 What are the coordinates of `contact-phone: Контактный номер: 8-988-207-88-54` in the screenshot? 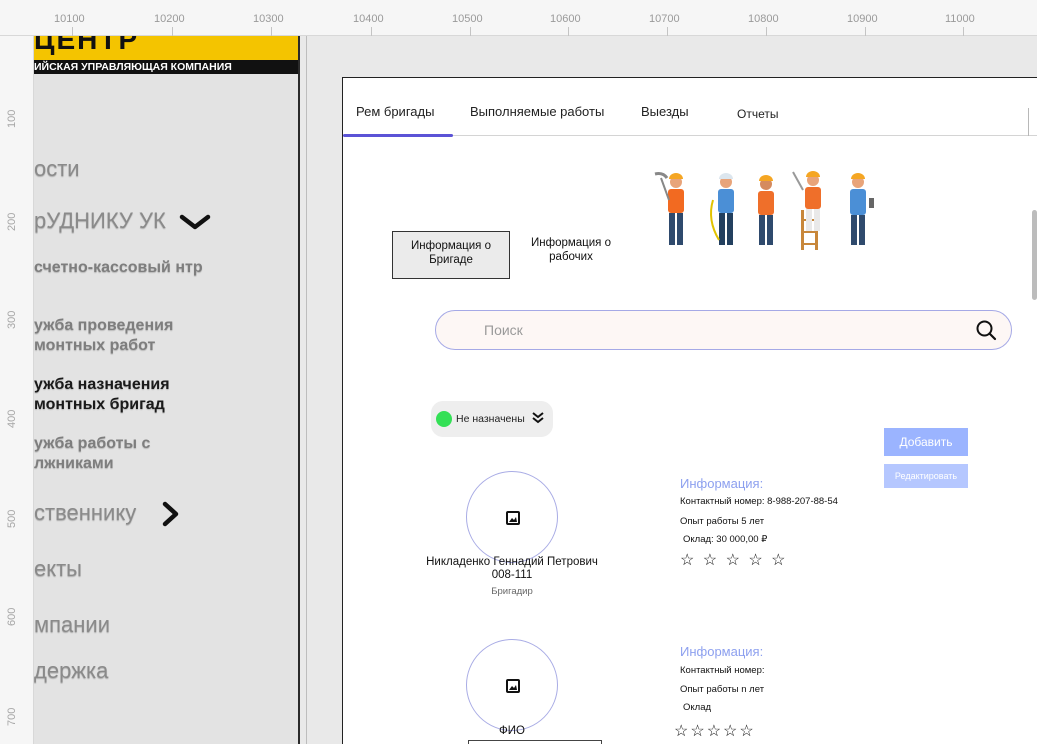 It's located at (759, 501).